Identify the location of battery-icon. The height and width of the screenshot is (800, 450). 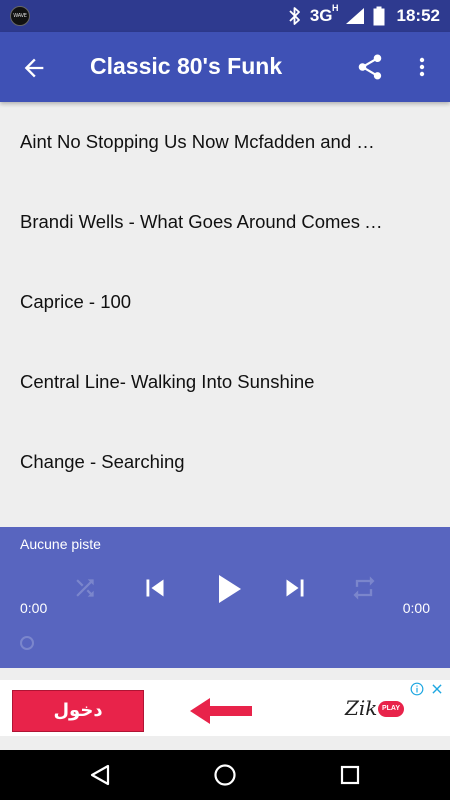
(379, 16).